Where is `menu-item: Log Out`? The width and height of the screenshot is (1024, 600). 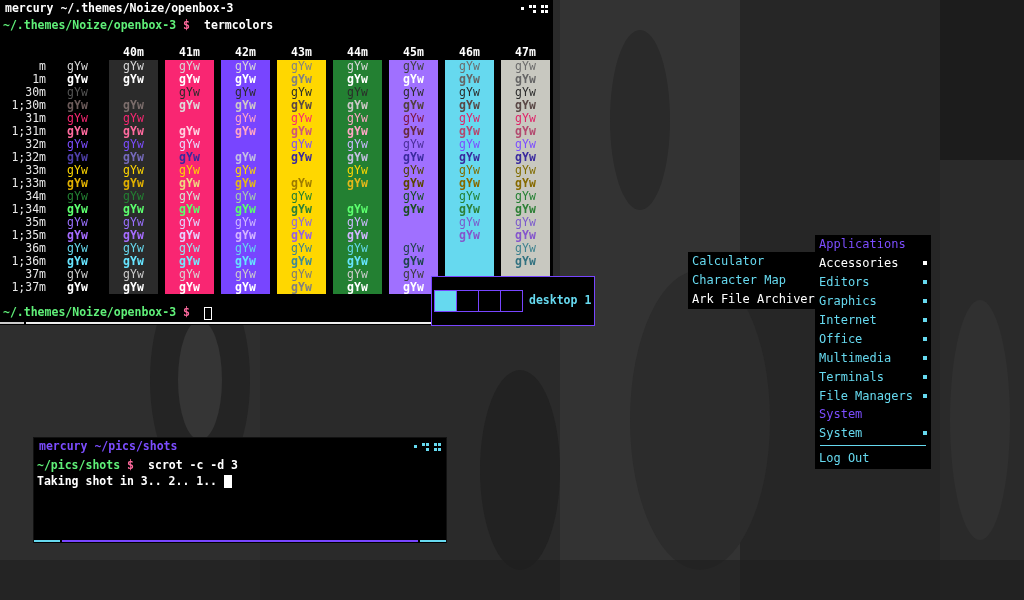
menu-item: Log Out is located at coordinates (873, 458).